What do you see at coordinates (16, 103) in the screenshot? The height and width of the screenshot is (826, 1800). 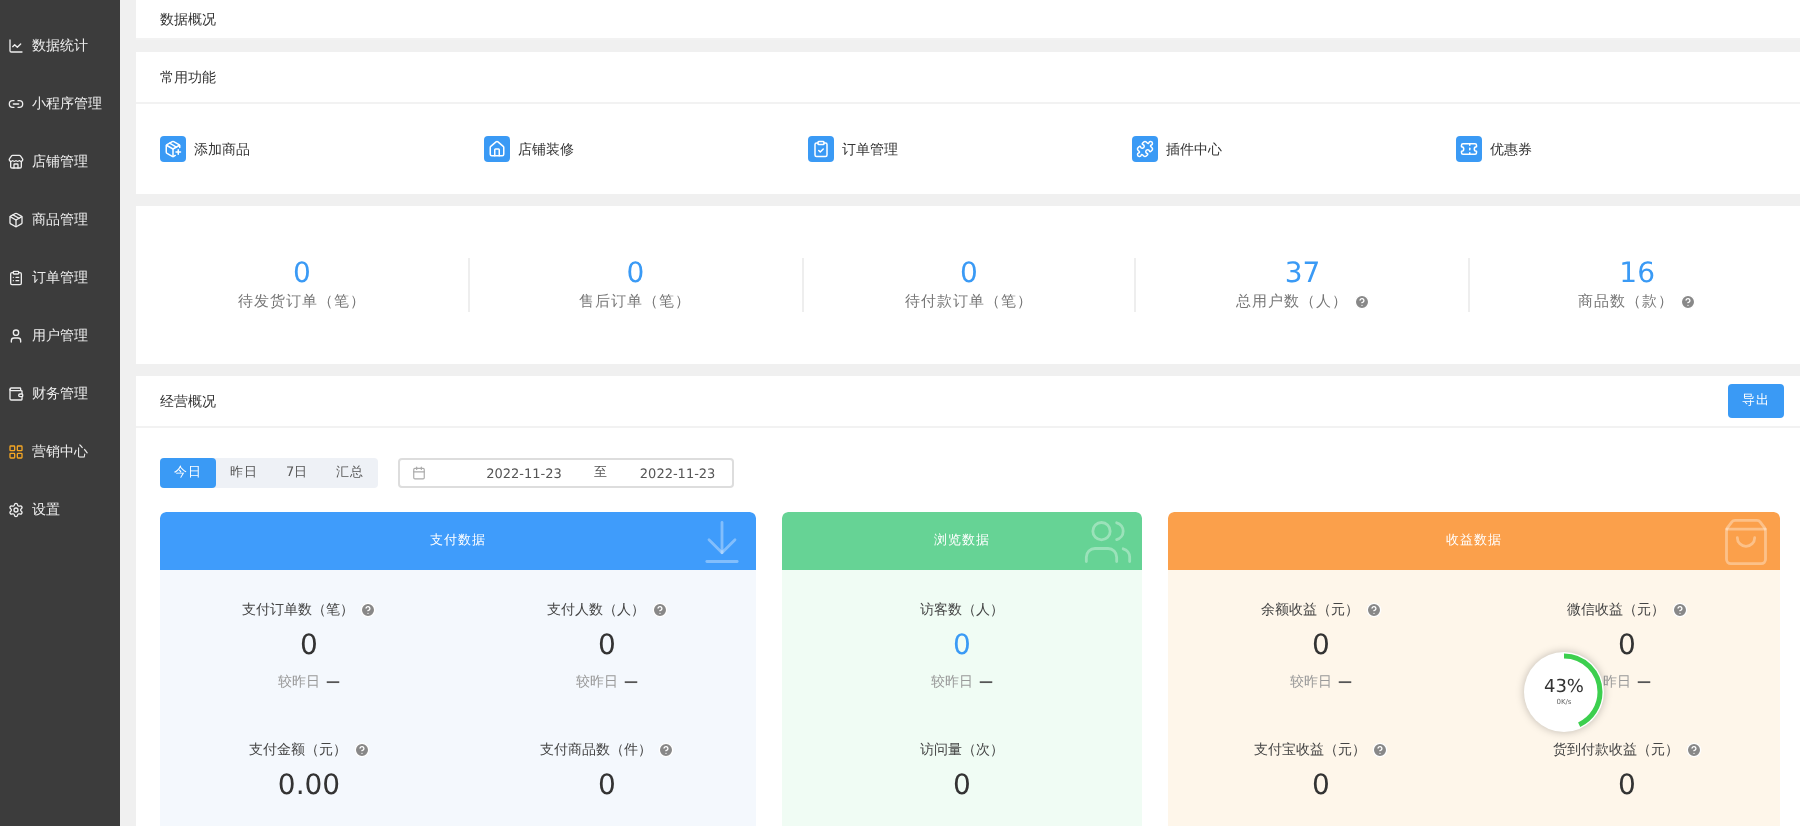 I see `link-icon` at bounding box center [16, 103].